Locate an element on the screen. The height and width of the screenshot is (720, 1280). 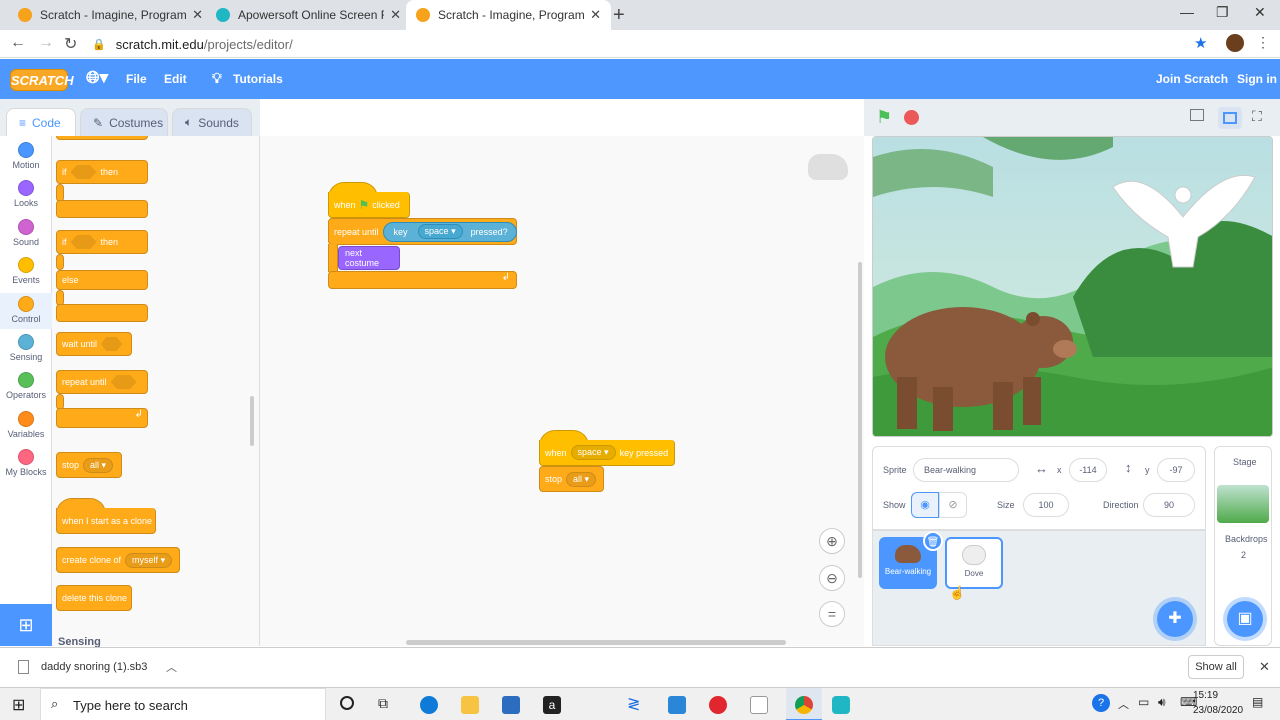
volume-icon: 🔊︎ is located at coordinates (1162, 702).